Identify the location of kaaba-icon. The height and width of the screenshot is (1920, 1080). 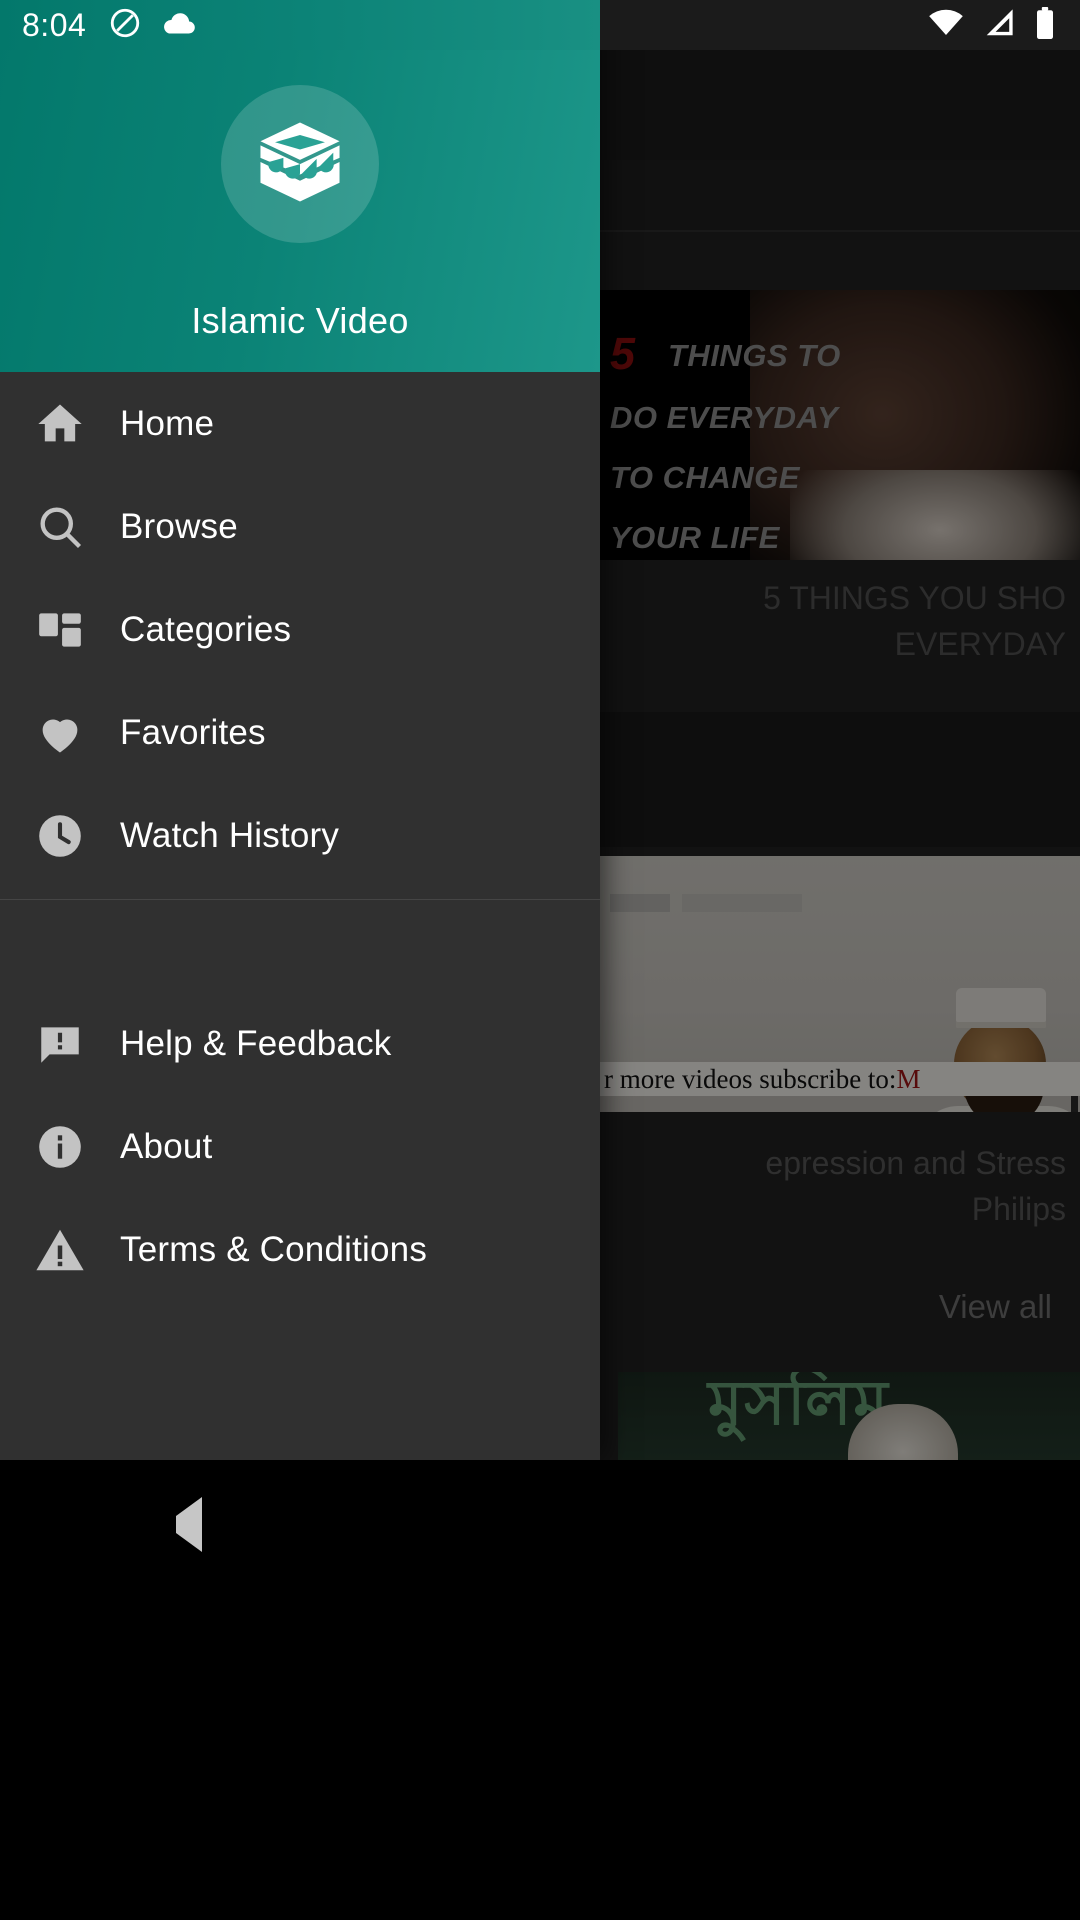
(300, 164).